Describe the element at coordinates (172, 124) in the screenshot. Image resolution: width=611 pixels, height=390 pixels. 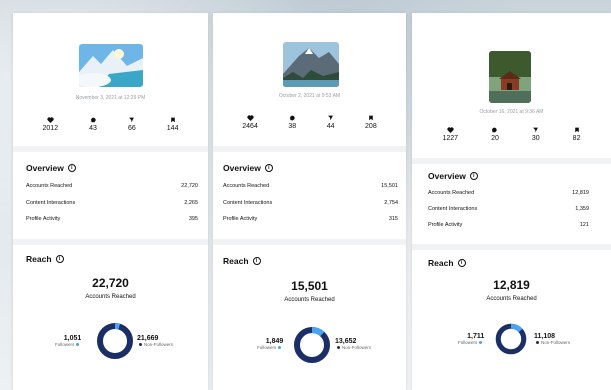
I see `saves-stat: 144` at that location.